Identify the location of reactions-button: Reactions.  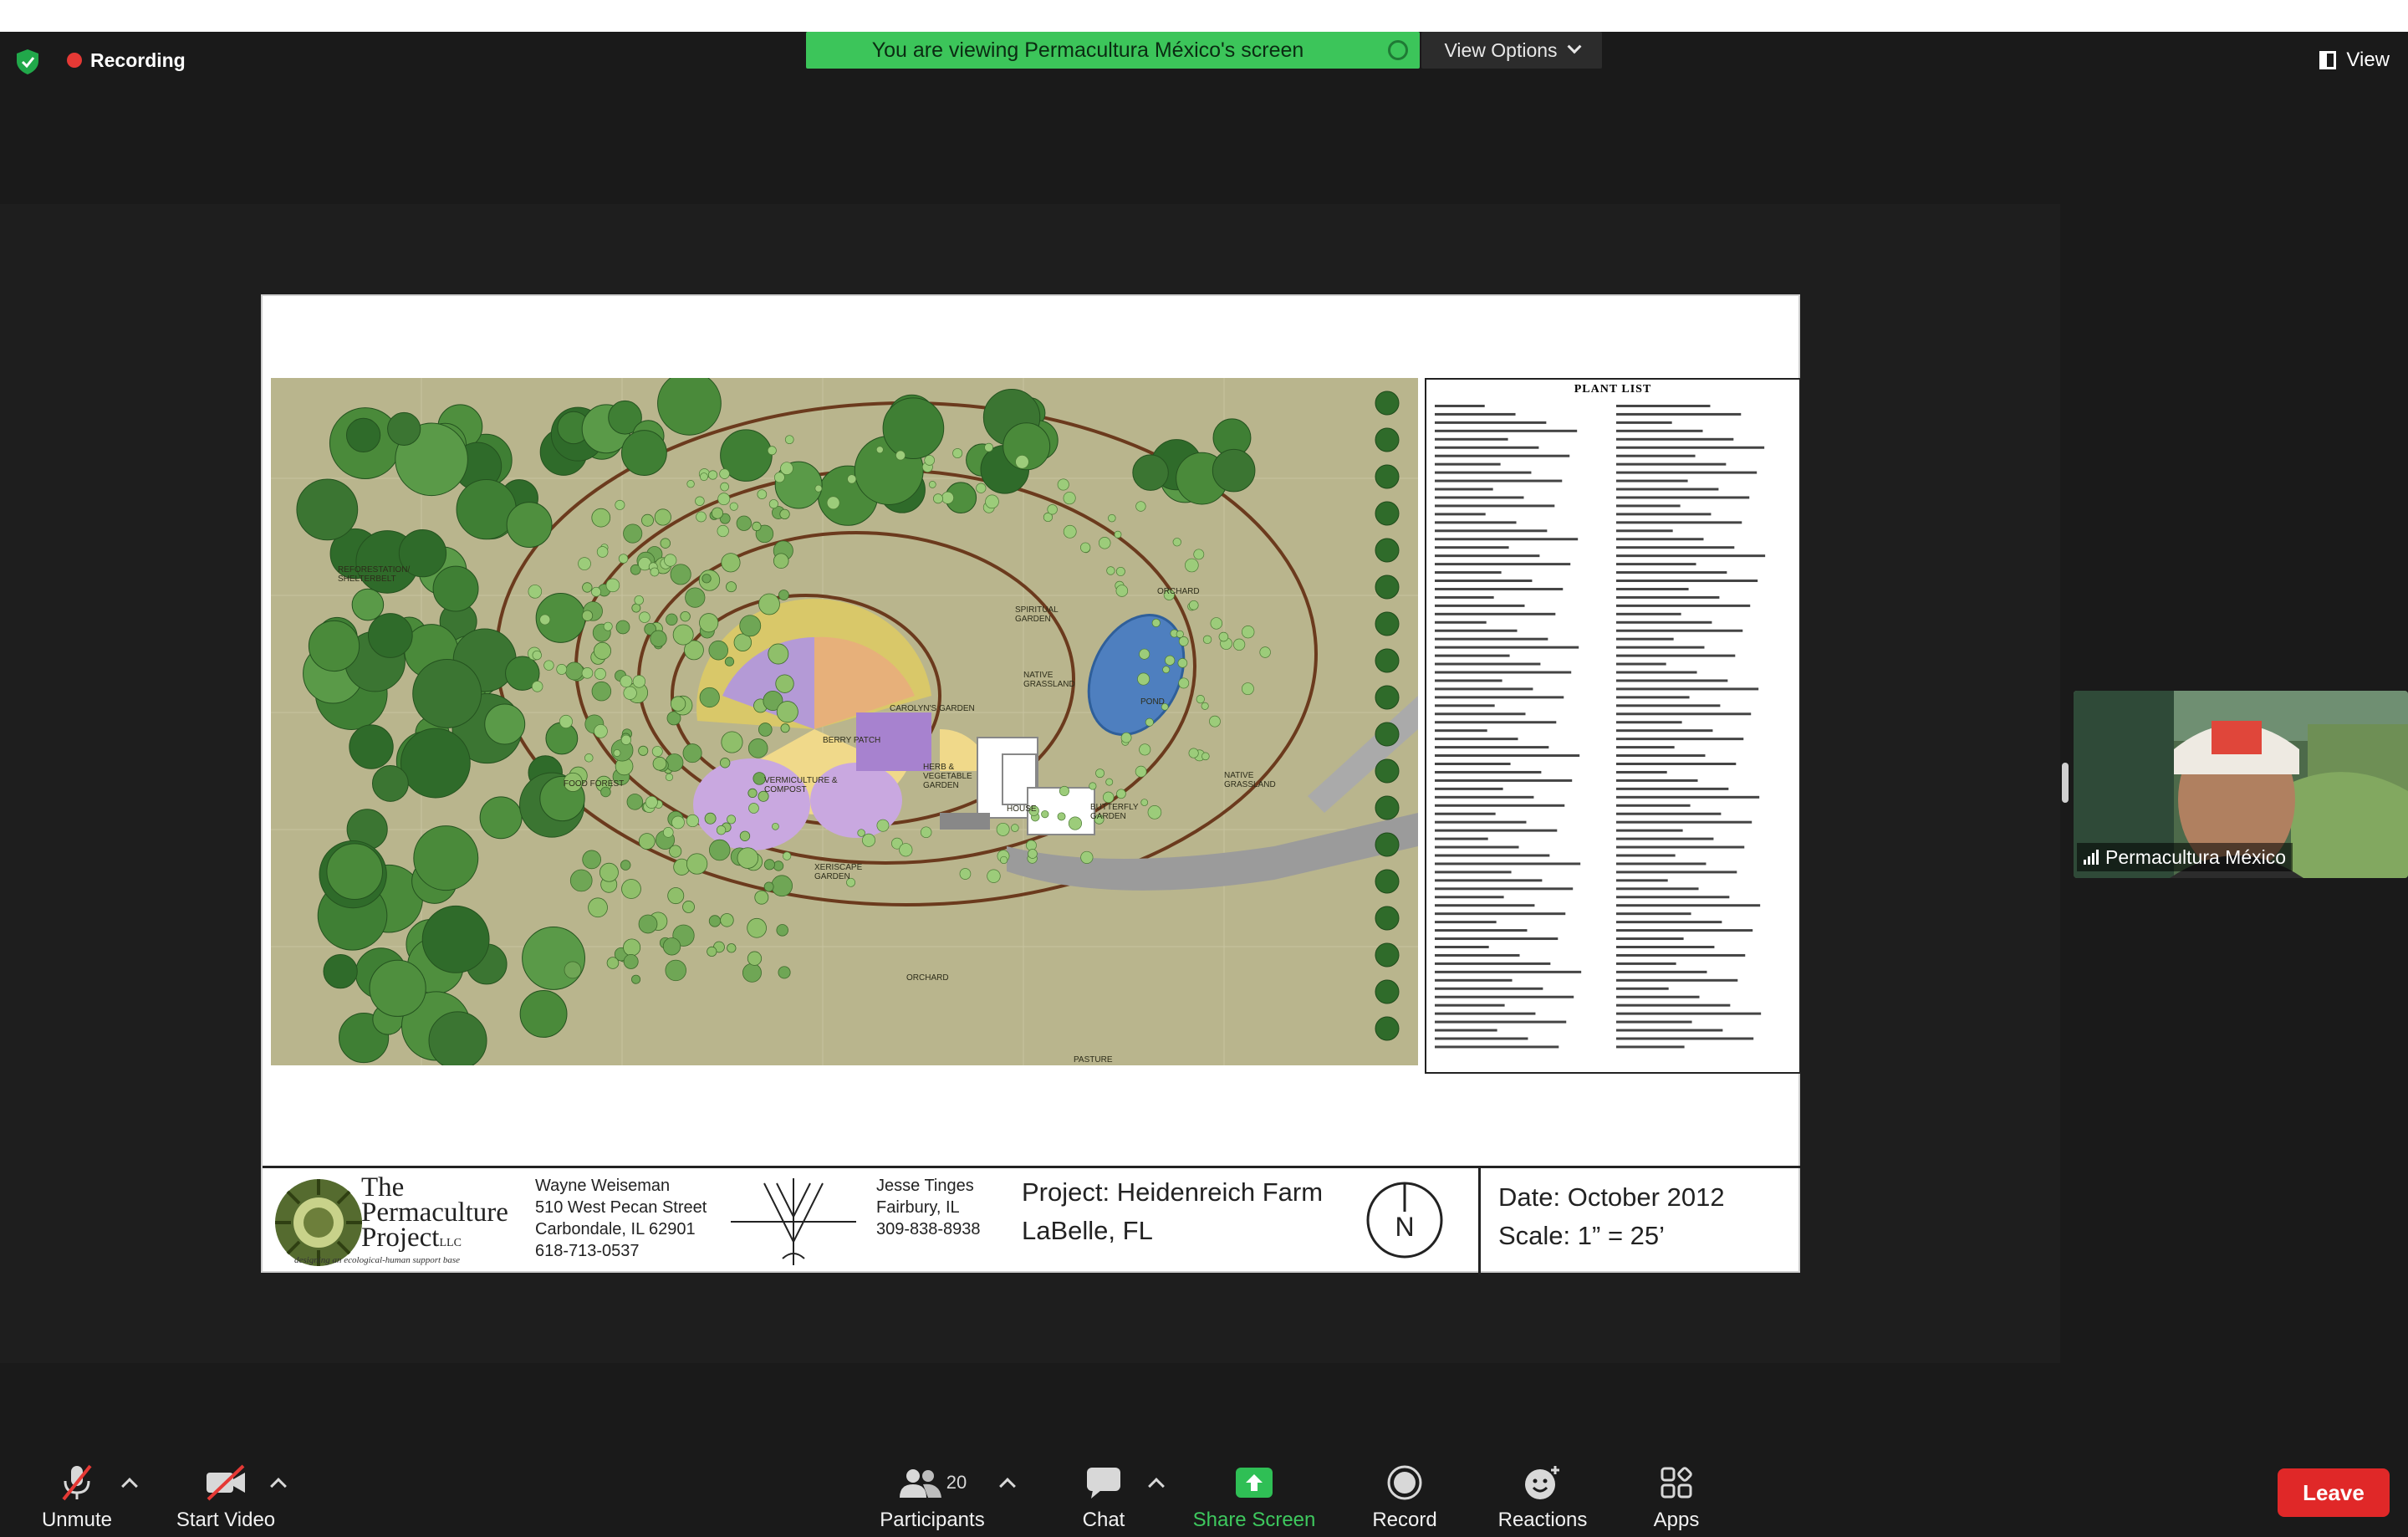
(1542, 1494).